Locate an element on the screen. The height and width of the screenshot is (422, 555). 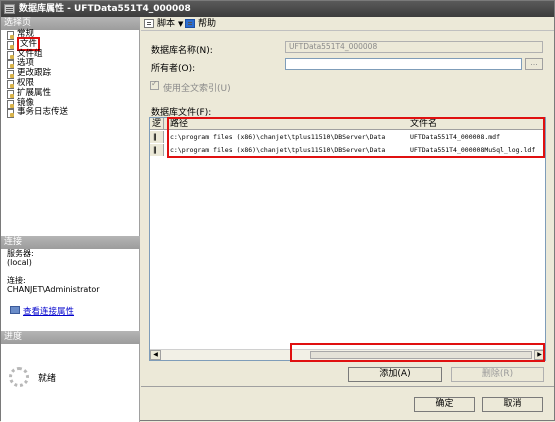
page-list: 常规 文件 文件组 选项 更改跟踪 权限 扩展属性 镜像 事务日志传送 is located at coordinates (70, 74).